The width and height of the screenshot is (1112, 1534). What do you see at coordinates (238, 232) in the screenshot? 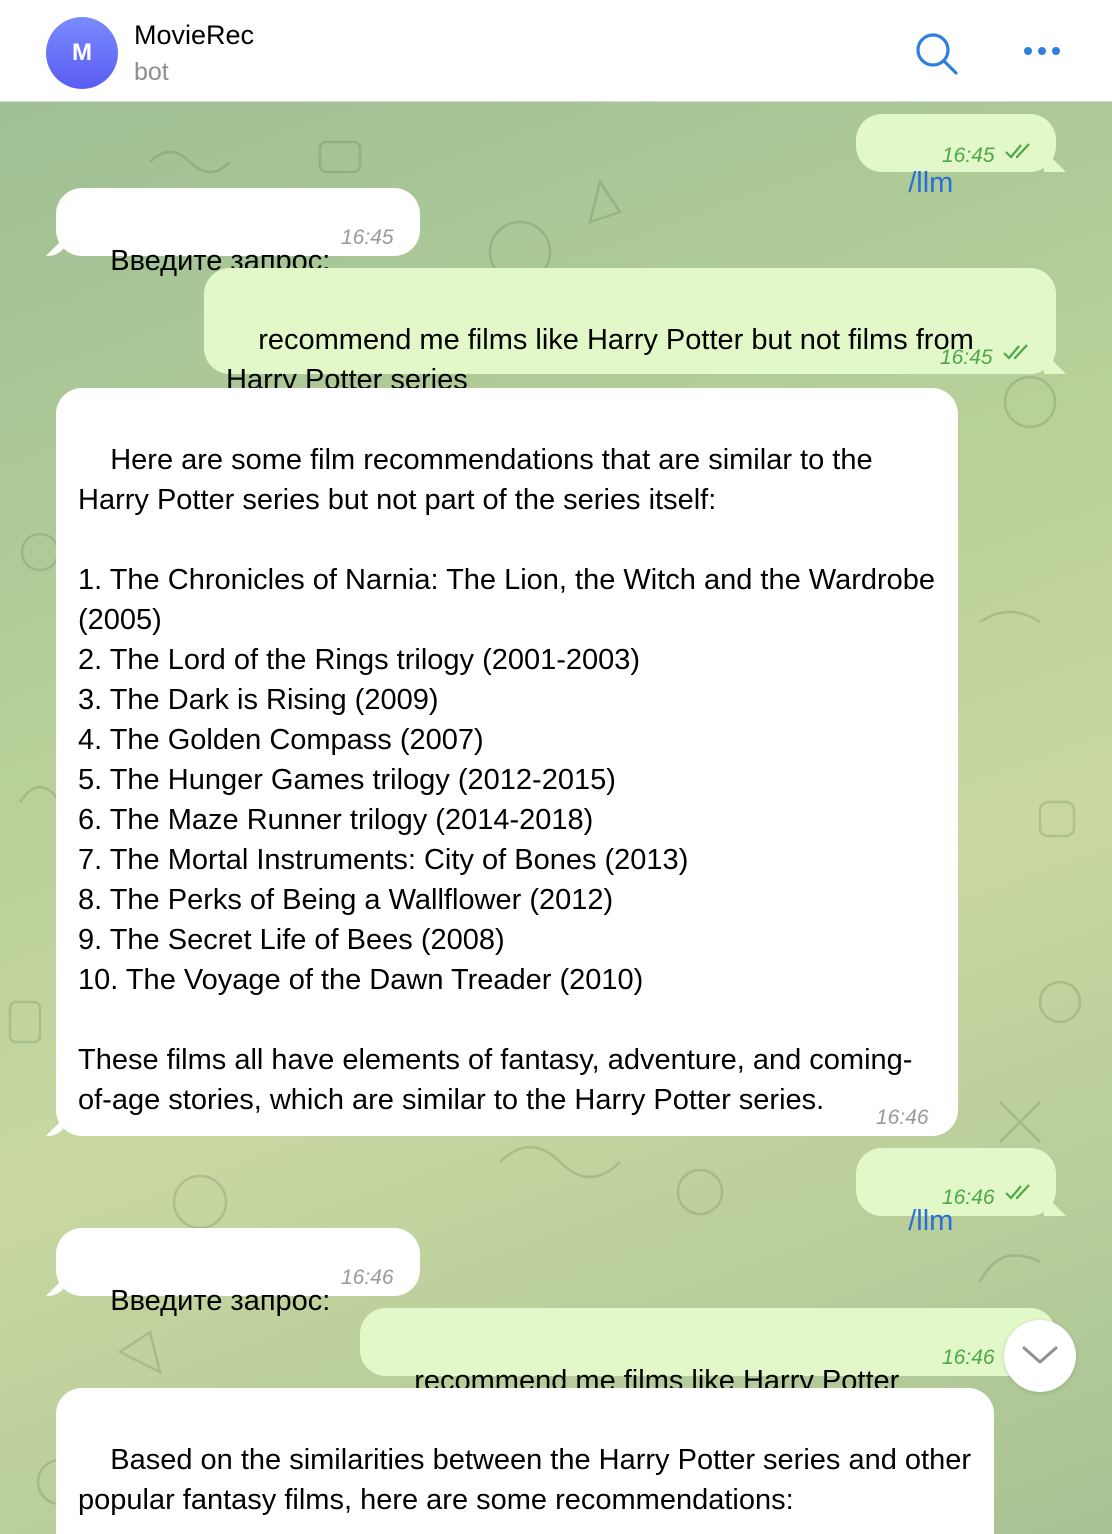
I see `incoming-message: Введите запрос: 16:45` at bounding box center [238, 232].